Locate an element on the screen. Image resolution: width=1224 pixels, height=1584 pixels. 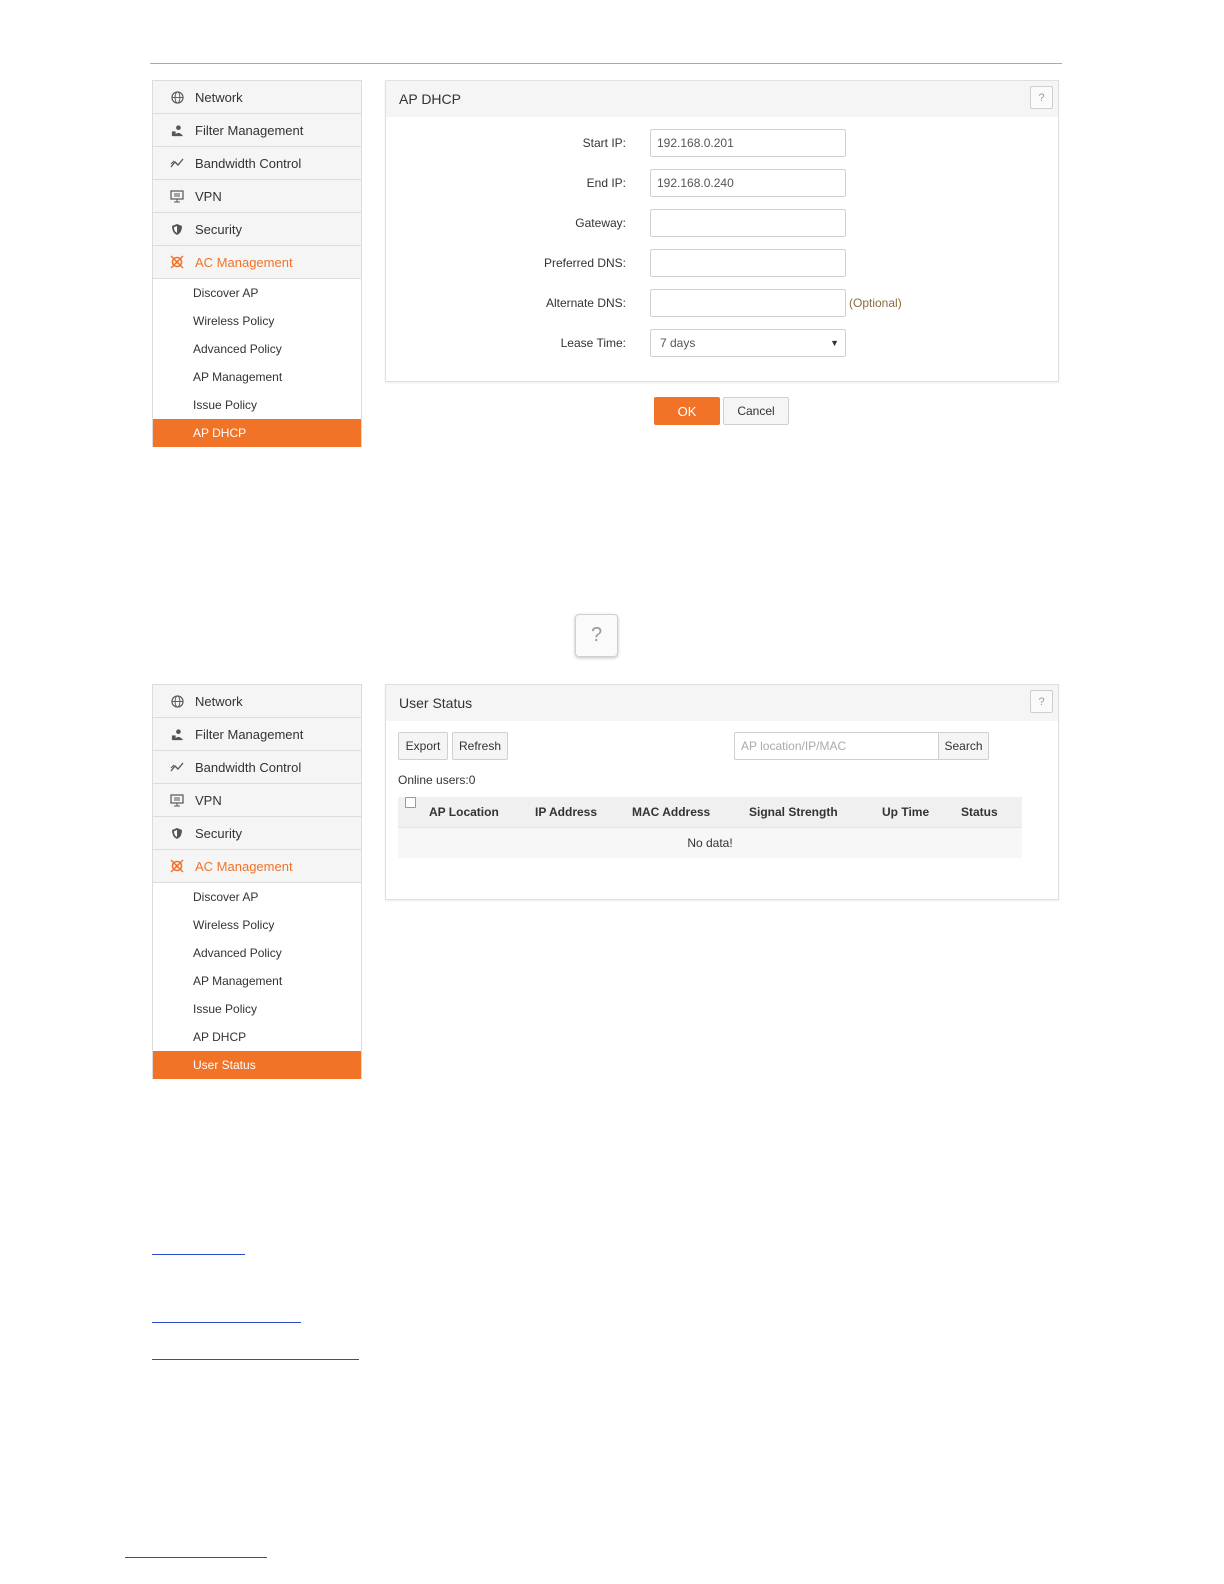
end-ip-label: End IP: is located at coordinates (606, 183).